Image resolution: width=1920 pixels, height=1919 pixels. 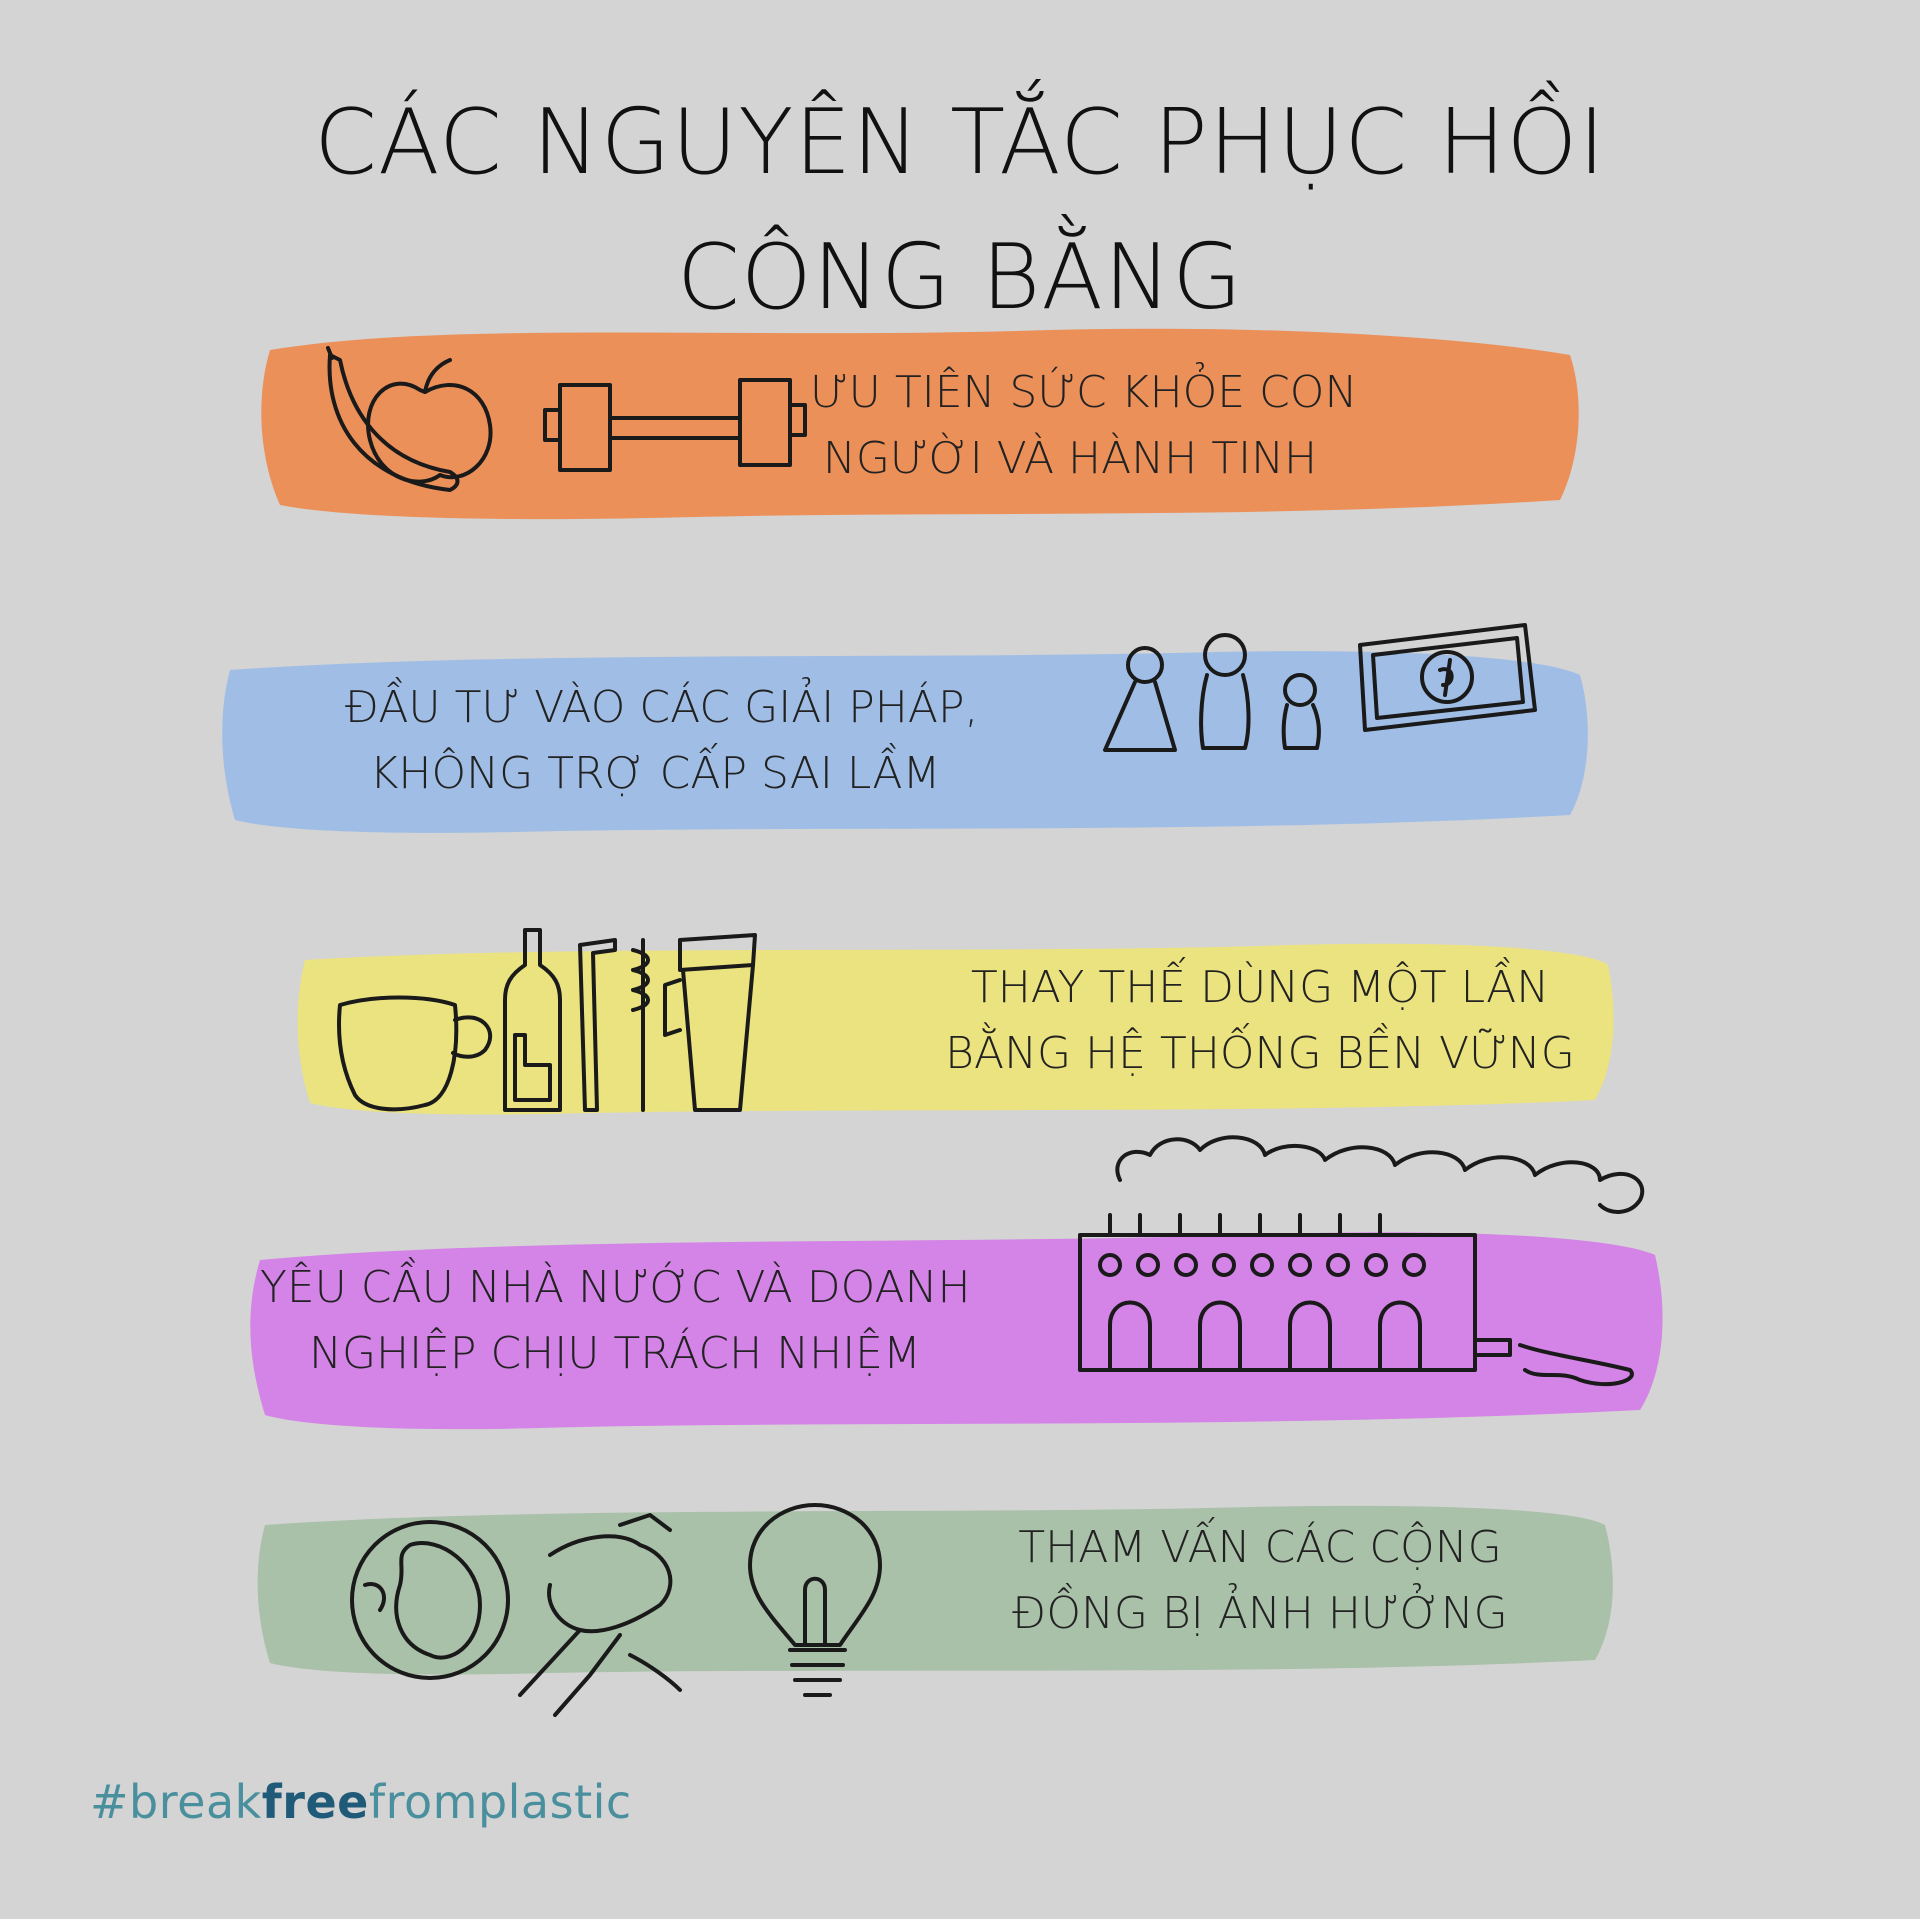 I want to click on hashtag-bold: free, so click(x=315, y=1802).